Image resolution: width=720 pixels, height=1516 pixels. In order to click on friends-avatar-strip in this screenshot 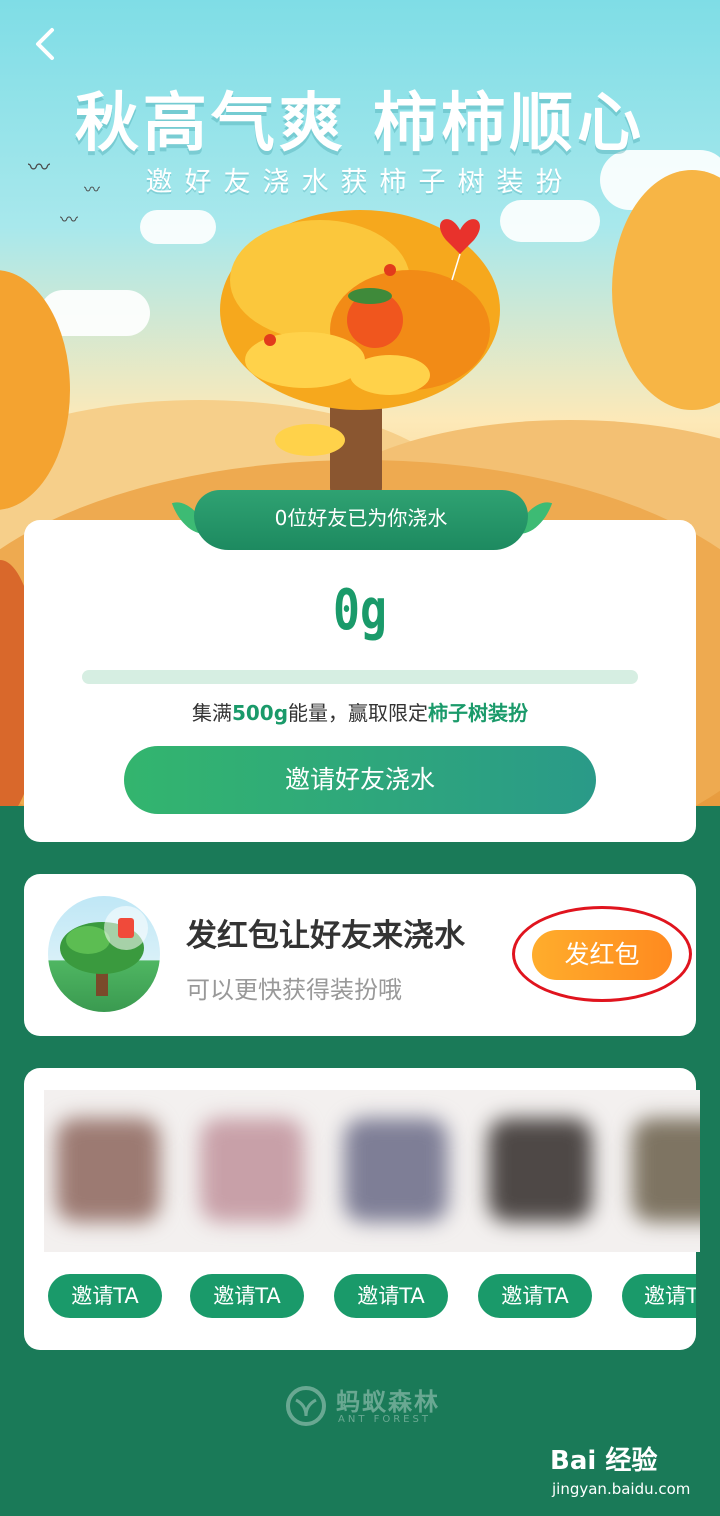, I will do `click(372, 1171)`.